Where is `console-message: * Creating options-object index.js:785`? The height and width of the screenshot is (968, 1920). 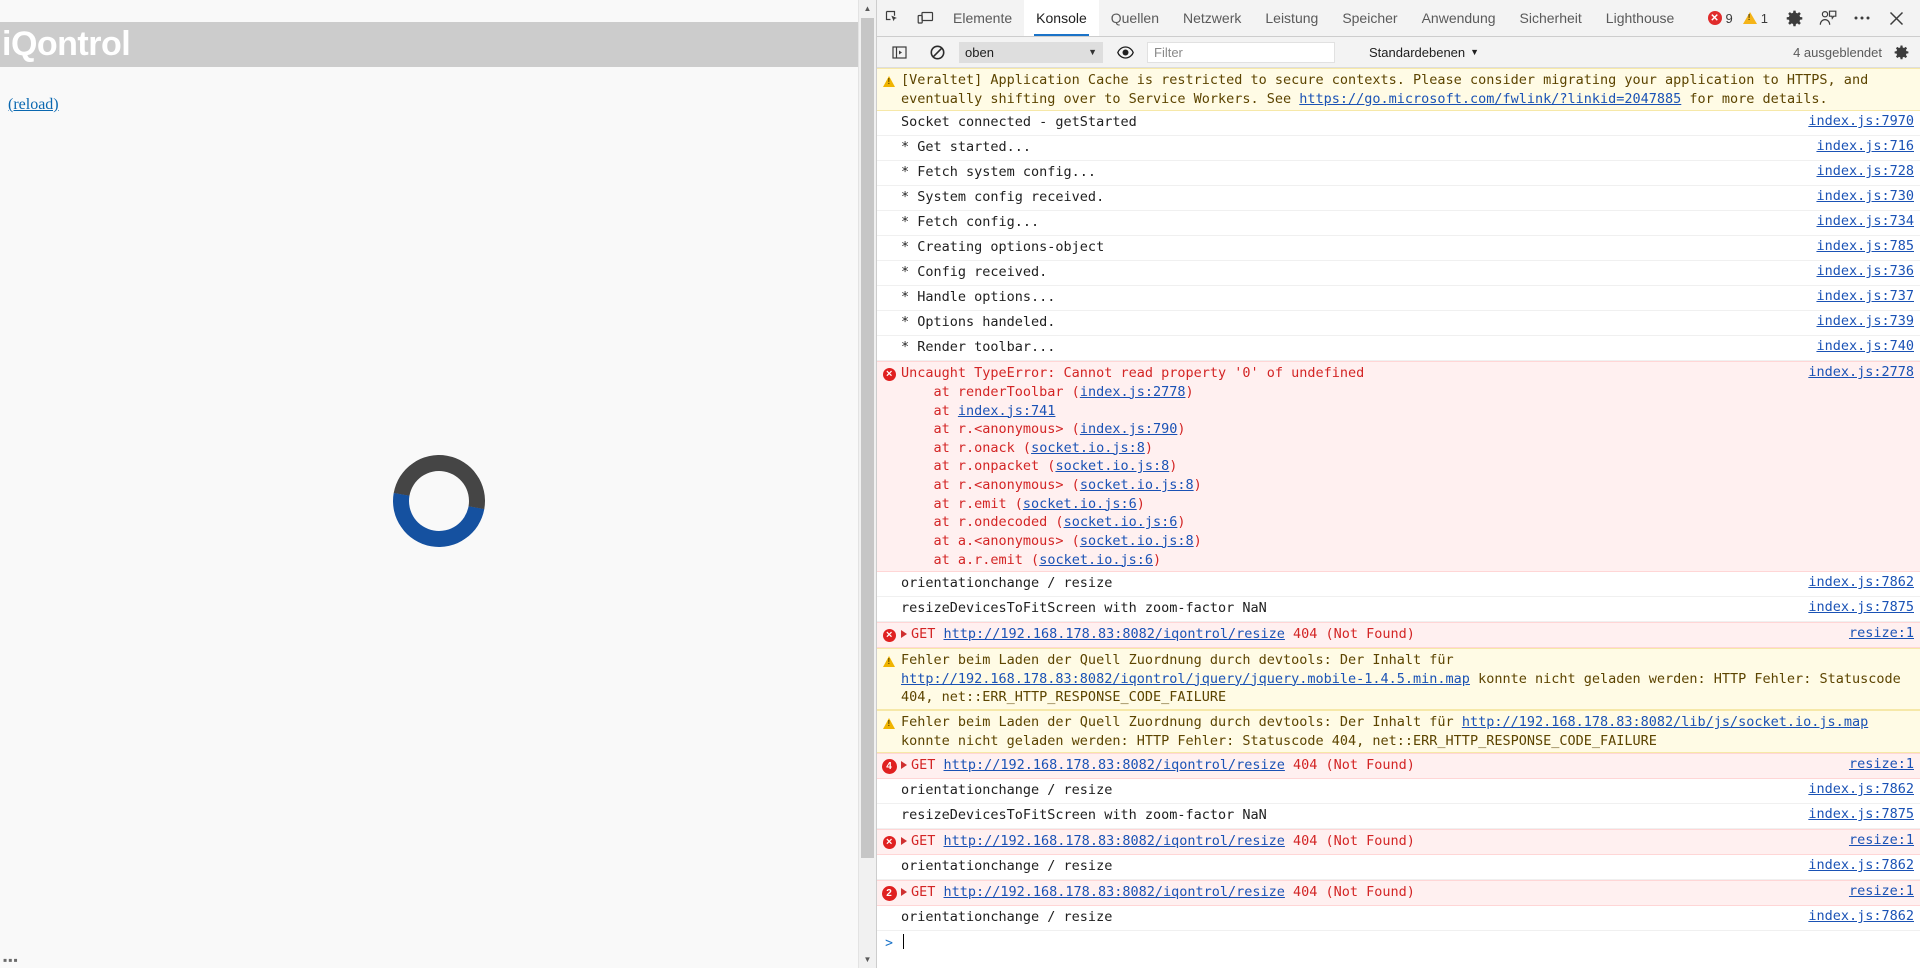
console-message: * Creating options-object index.js:785 is located at coordinates (1398, 249).